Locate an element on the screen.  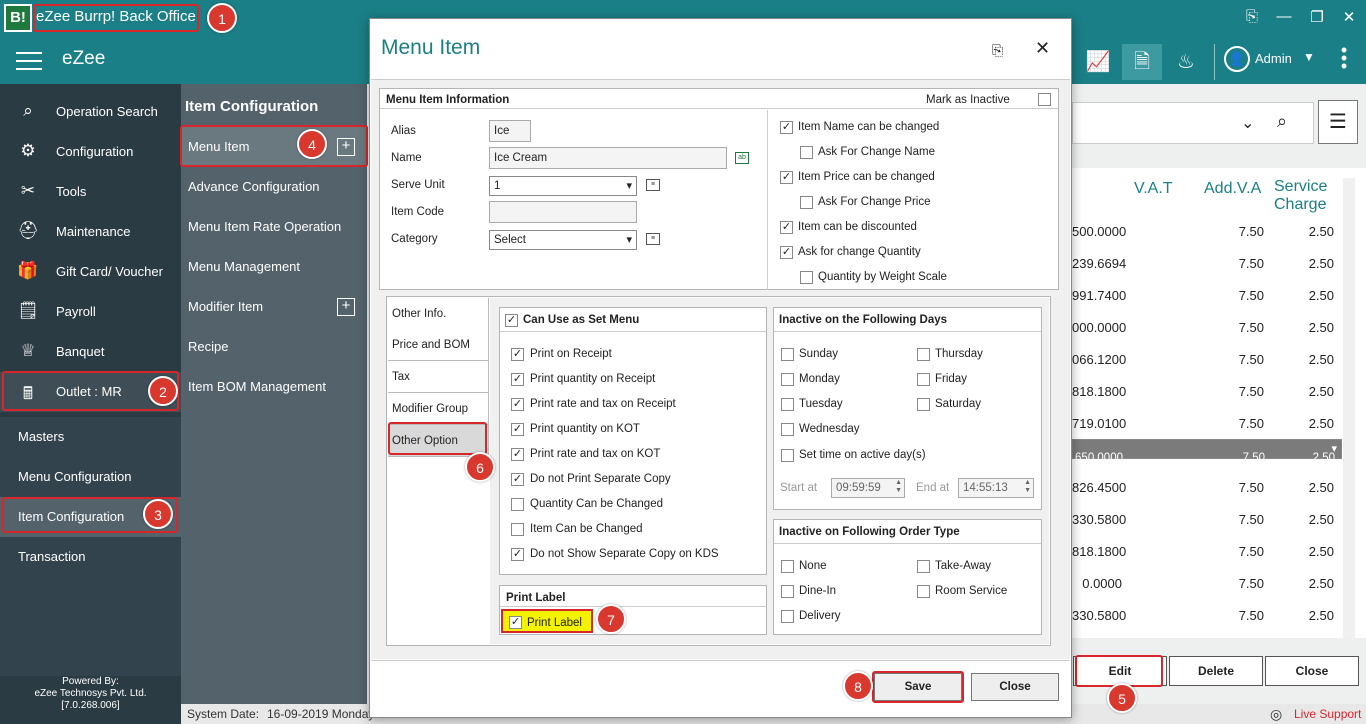
sunday-checkbox is located at coordinates (787, 354).